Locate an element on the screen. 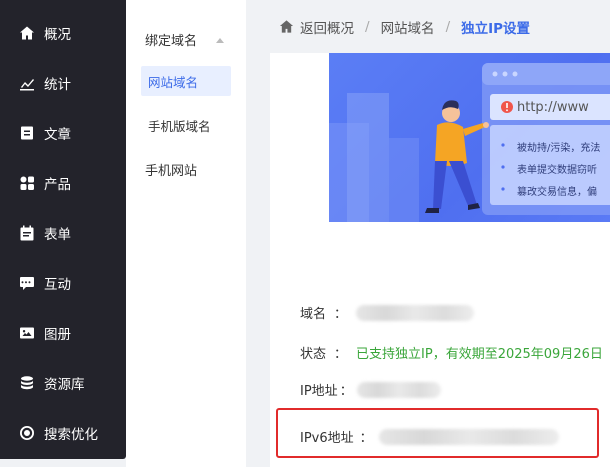  ip-label: IP地址 is located at coordinates (319, 391).